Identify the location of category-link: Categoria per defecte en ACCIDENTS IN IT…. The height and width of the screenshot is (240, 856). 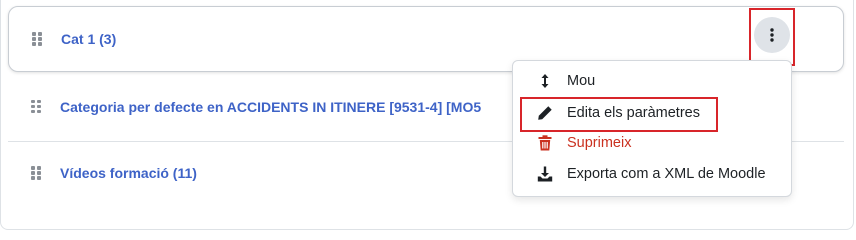
(287, 107).